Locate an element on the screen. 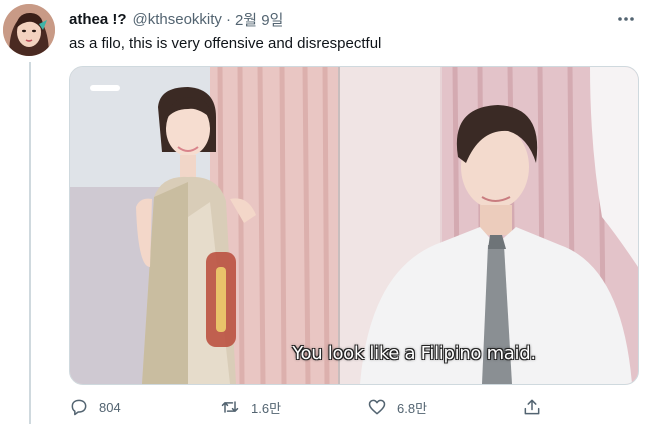  more-options-button is located at coordinates (626, 19).